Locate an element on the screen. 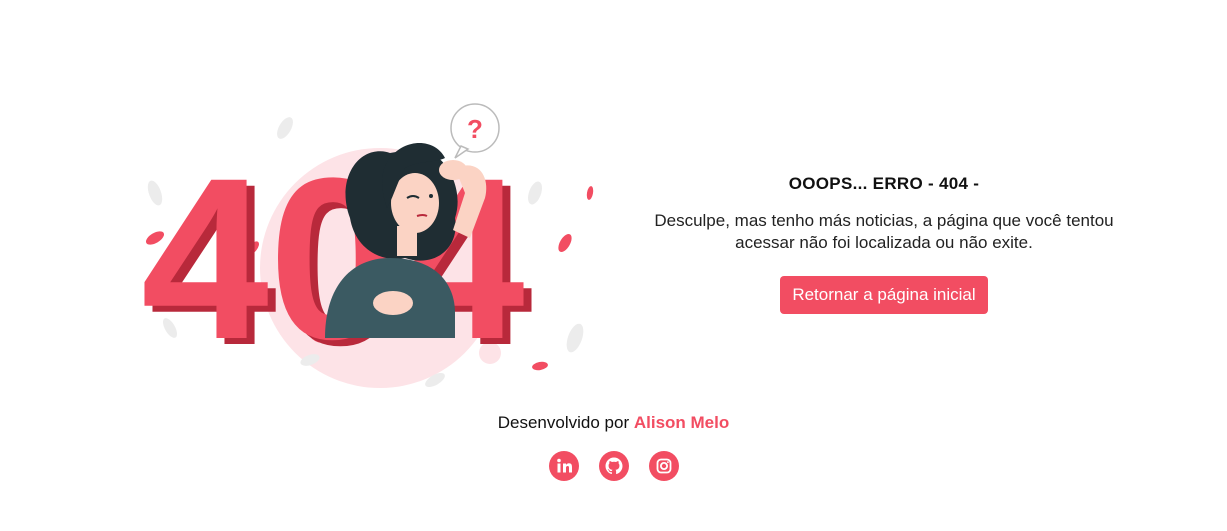 Image resolution: width=1227 pixels, height=531 pixels. github-icon is located at coordinates (613, 466).